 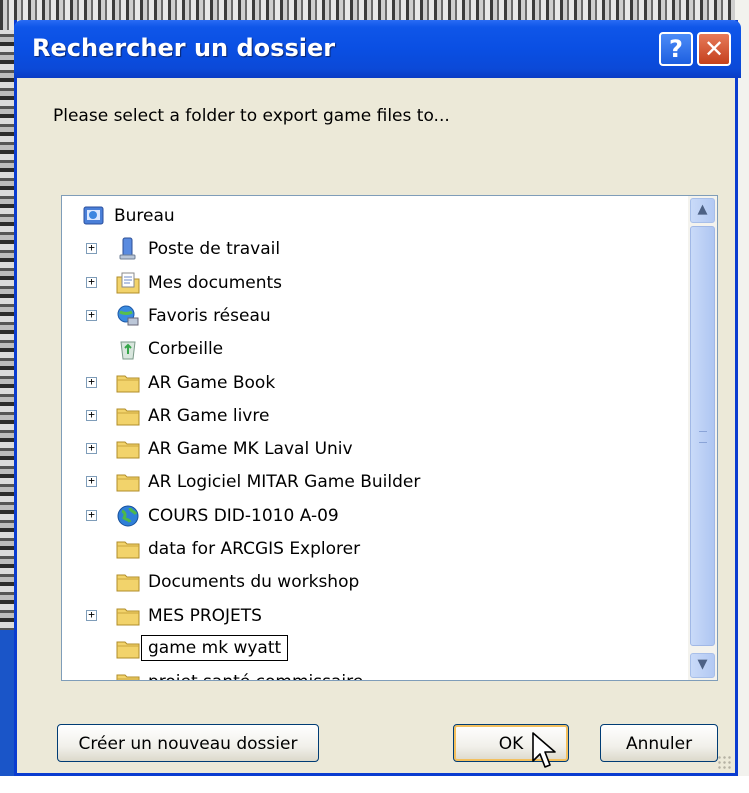 What do you see at coordinates (209, 315) in the screenshot?
I see `tree-item-label: Favoris réseau` at bounding box center [209, 315].